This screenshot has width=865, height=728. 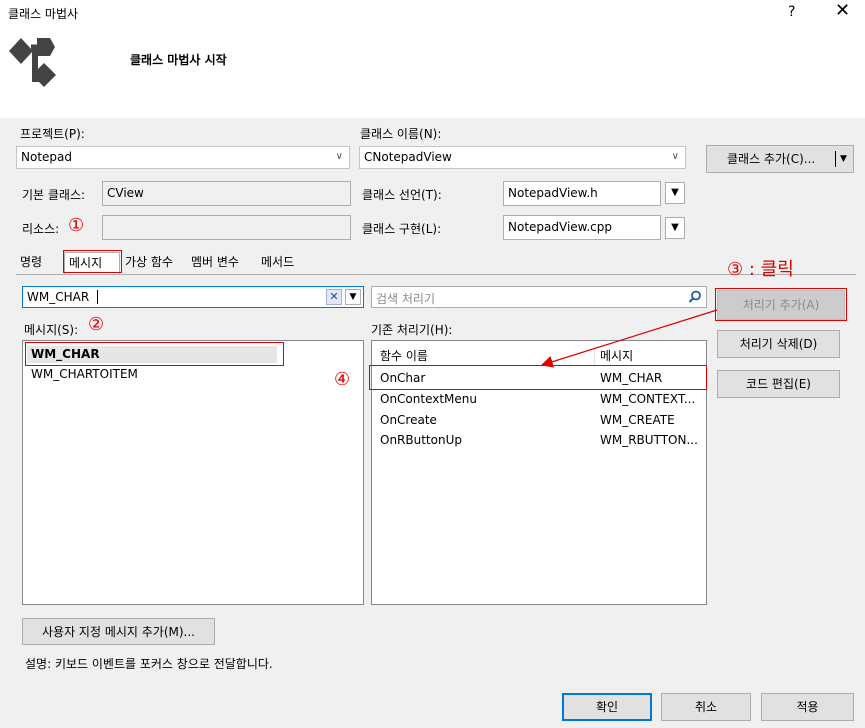 What do you see at coordinates (706, 707) in the screenshot?
I see `cancel-button: 취소` at bounding box center [706, 707].